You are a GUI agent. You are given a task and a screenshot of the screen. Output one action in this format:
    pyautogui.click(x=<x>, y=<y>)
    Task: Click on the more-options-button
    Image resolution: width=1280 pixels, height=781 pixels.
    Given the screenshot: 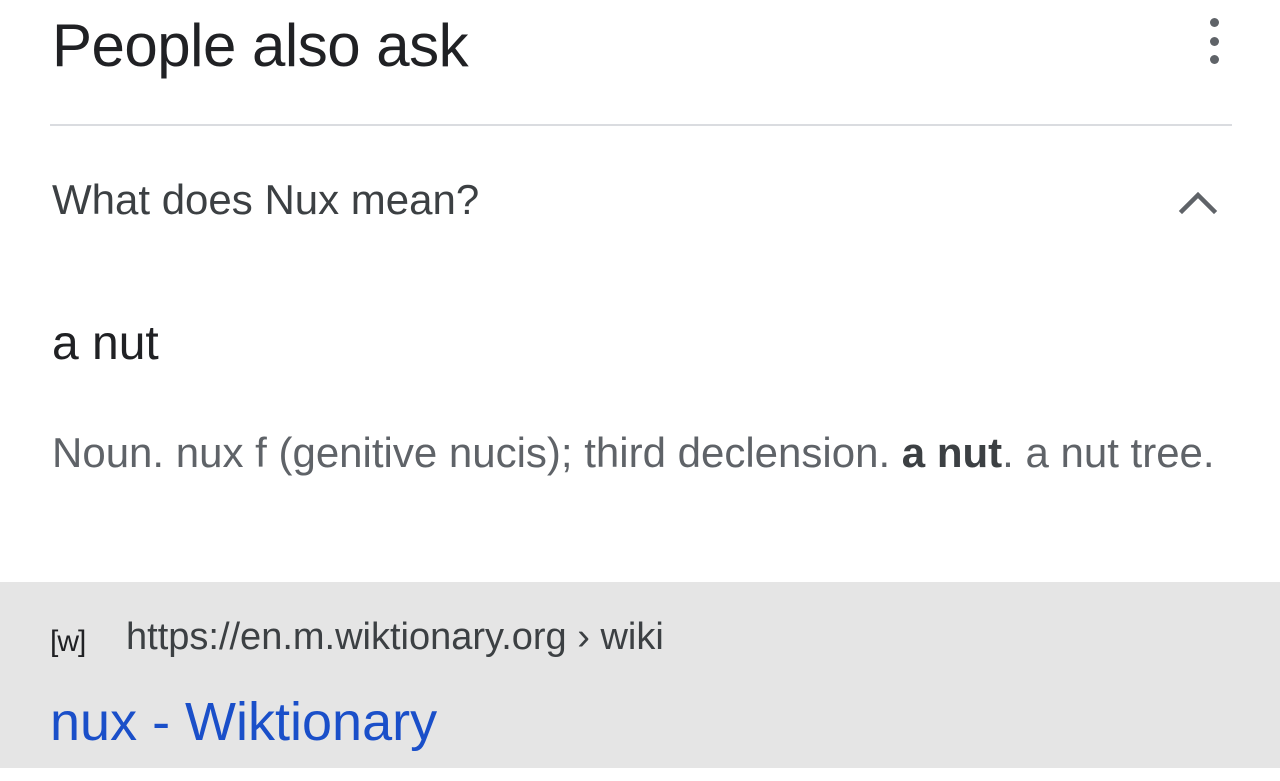 What is the action you would take?
    pyautogui.click(x=1214, y=41)
    